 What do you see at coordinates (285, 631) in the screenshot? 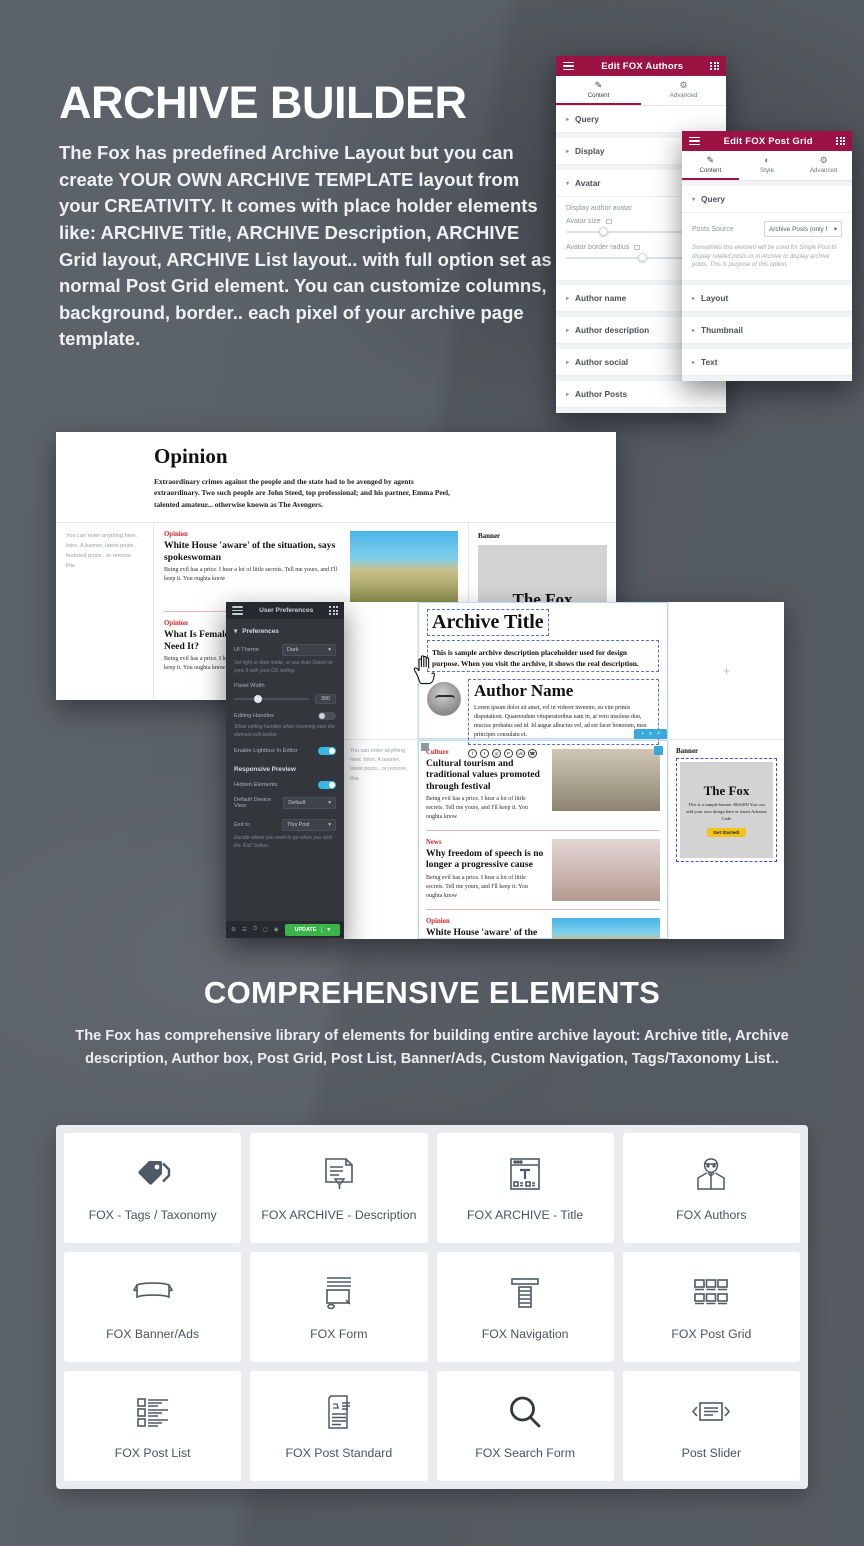
I see `section-preferences: ▾ Preferences` at bounding box center [285, 631].